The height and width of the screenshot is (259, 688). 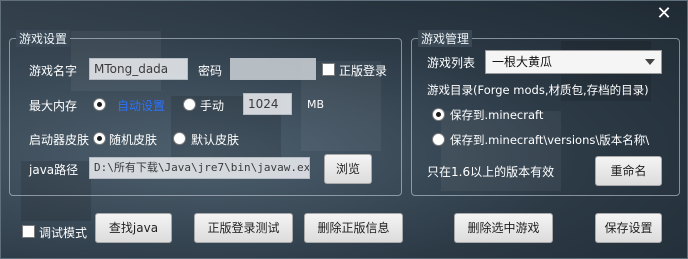 What do you see at coordinates (133, 228) in the screenshot?
I see `find-java-button: 查找java` at bounding box center [133, 228].